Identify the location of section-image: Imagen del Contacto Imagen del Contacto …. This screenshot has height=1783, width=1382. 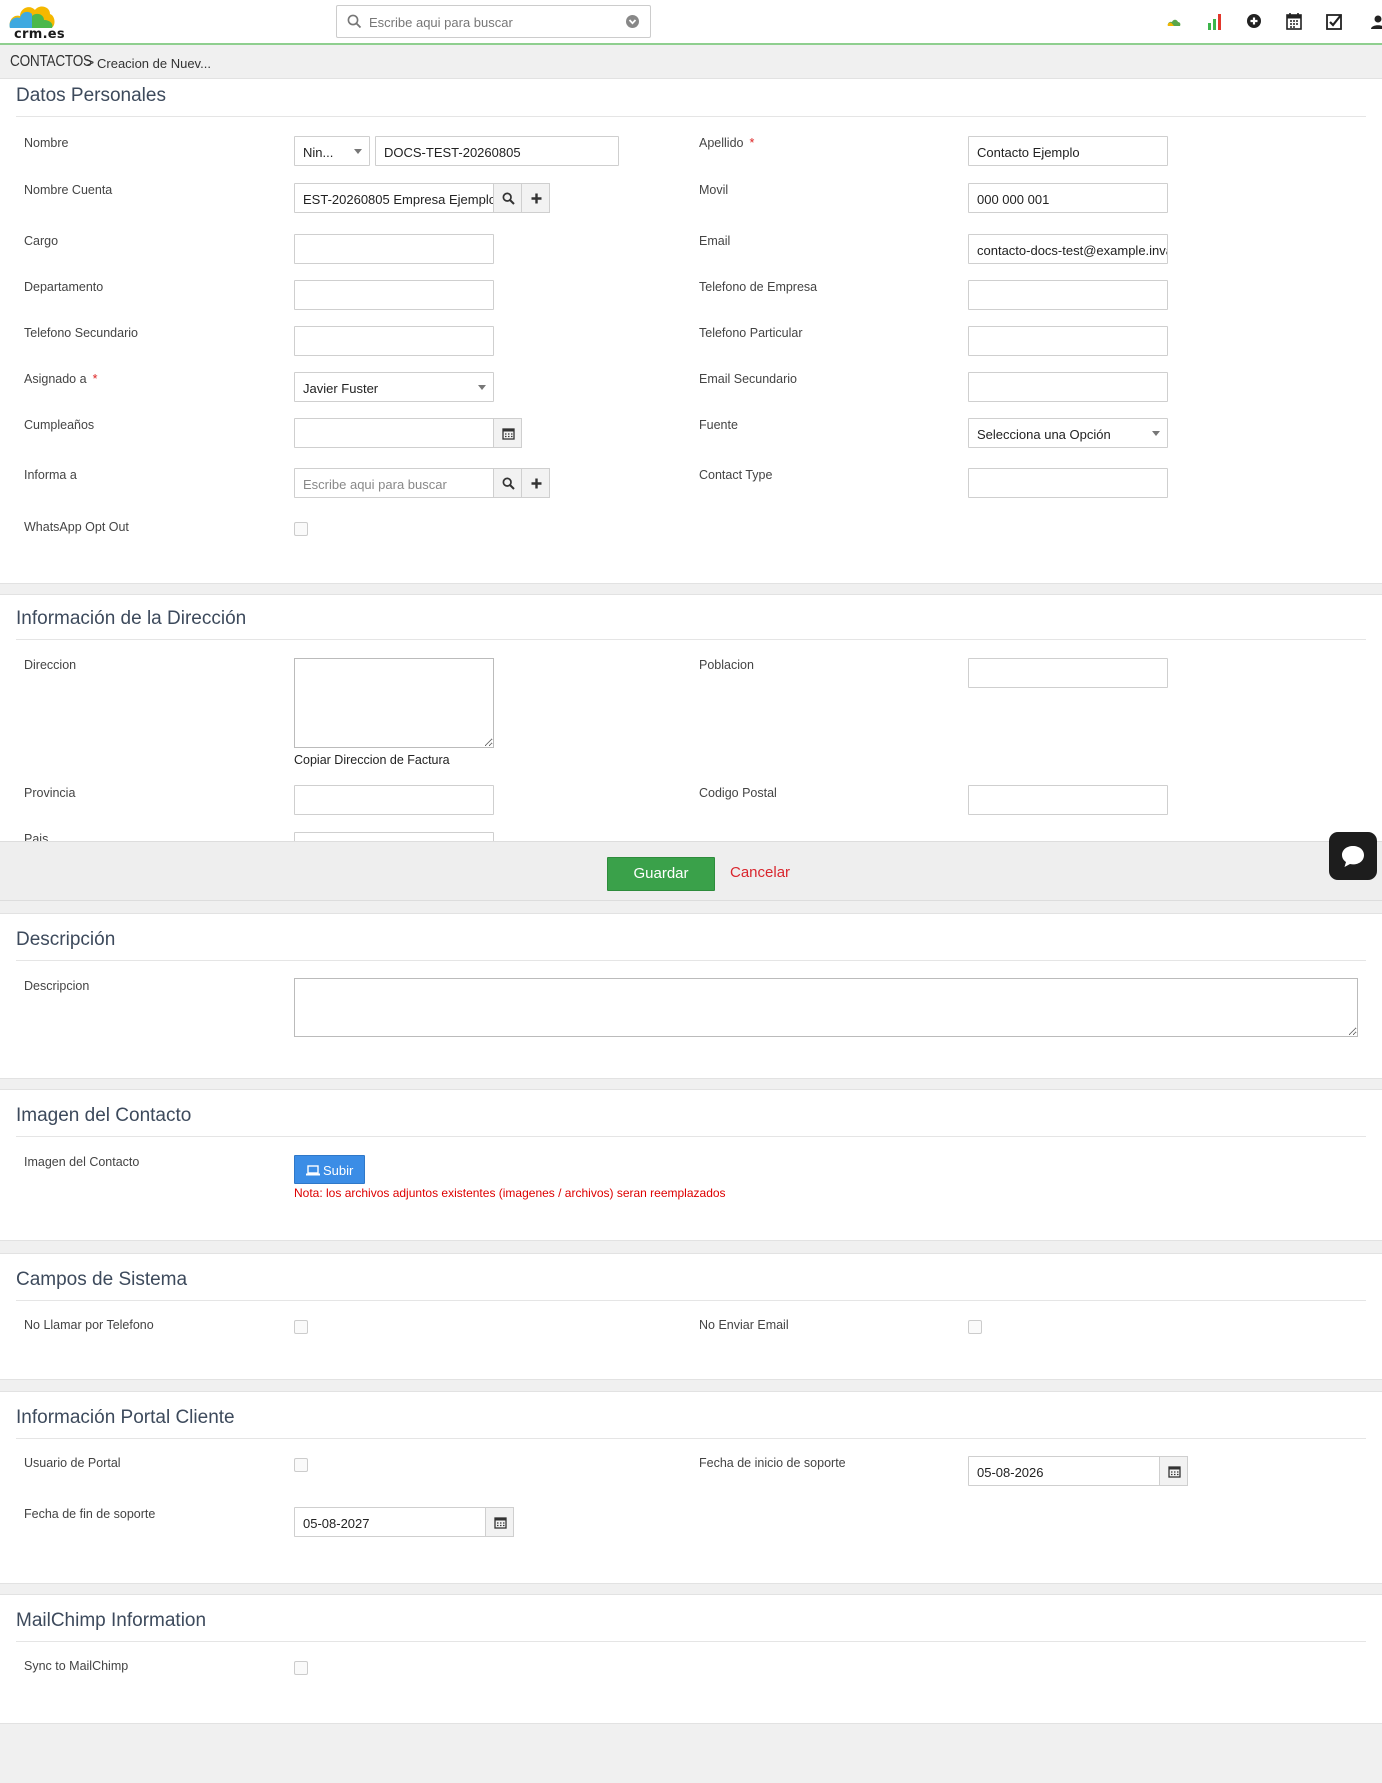
(691, 1165).